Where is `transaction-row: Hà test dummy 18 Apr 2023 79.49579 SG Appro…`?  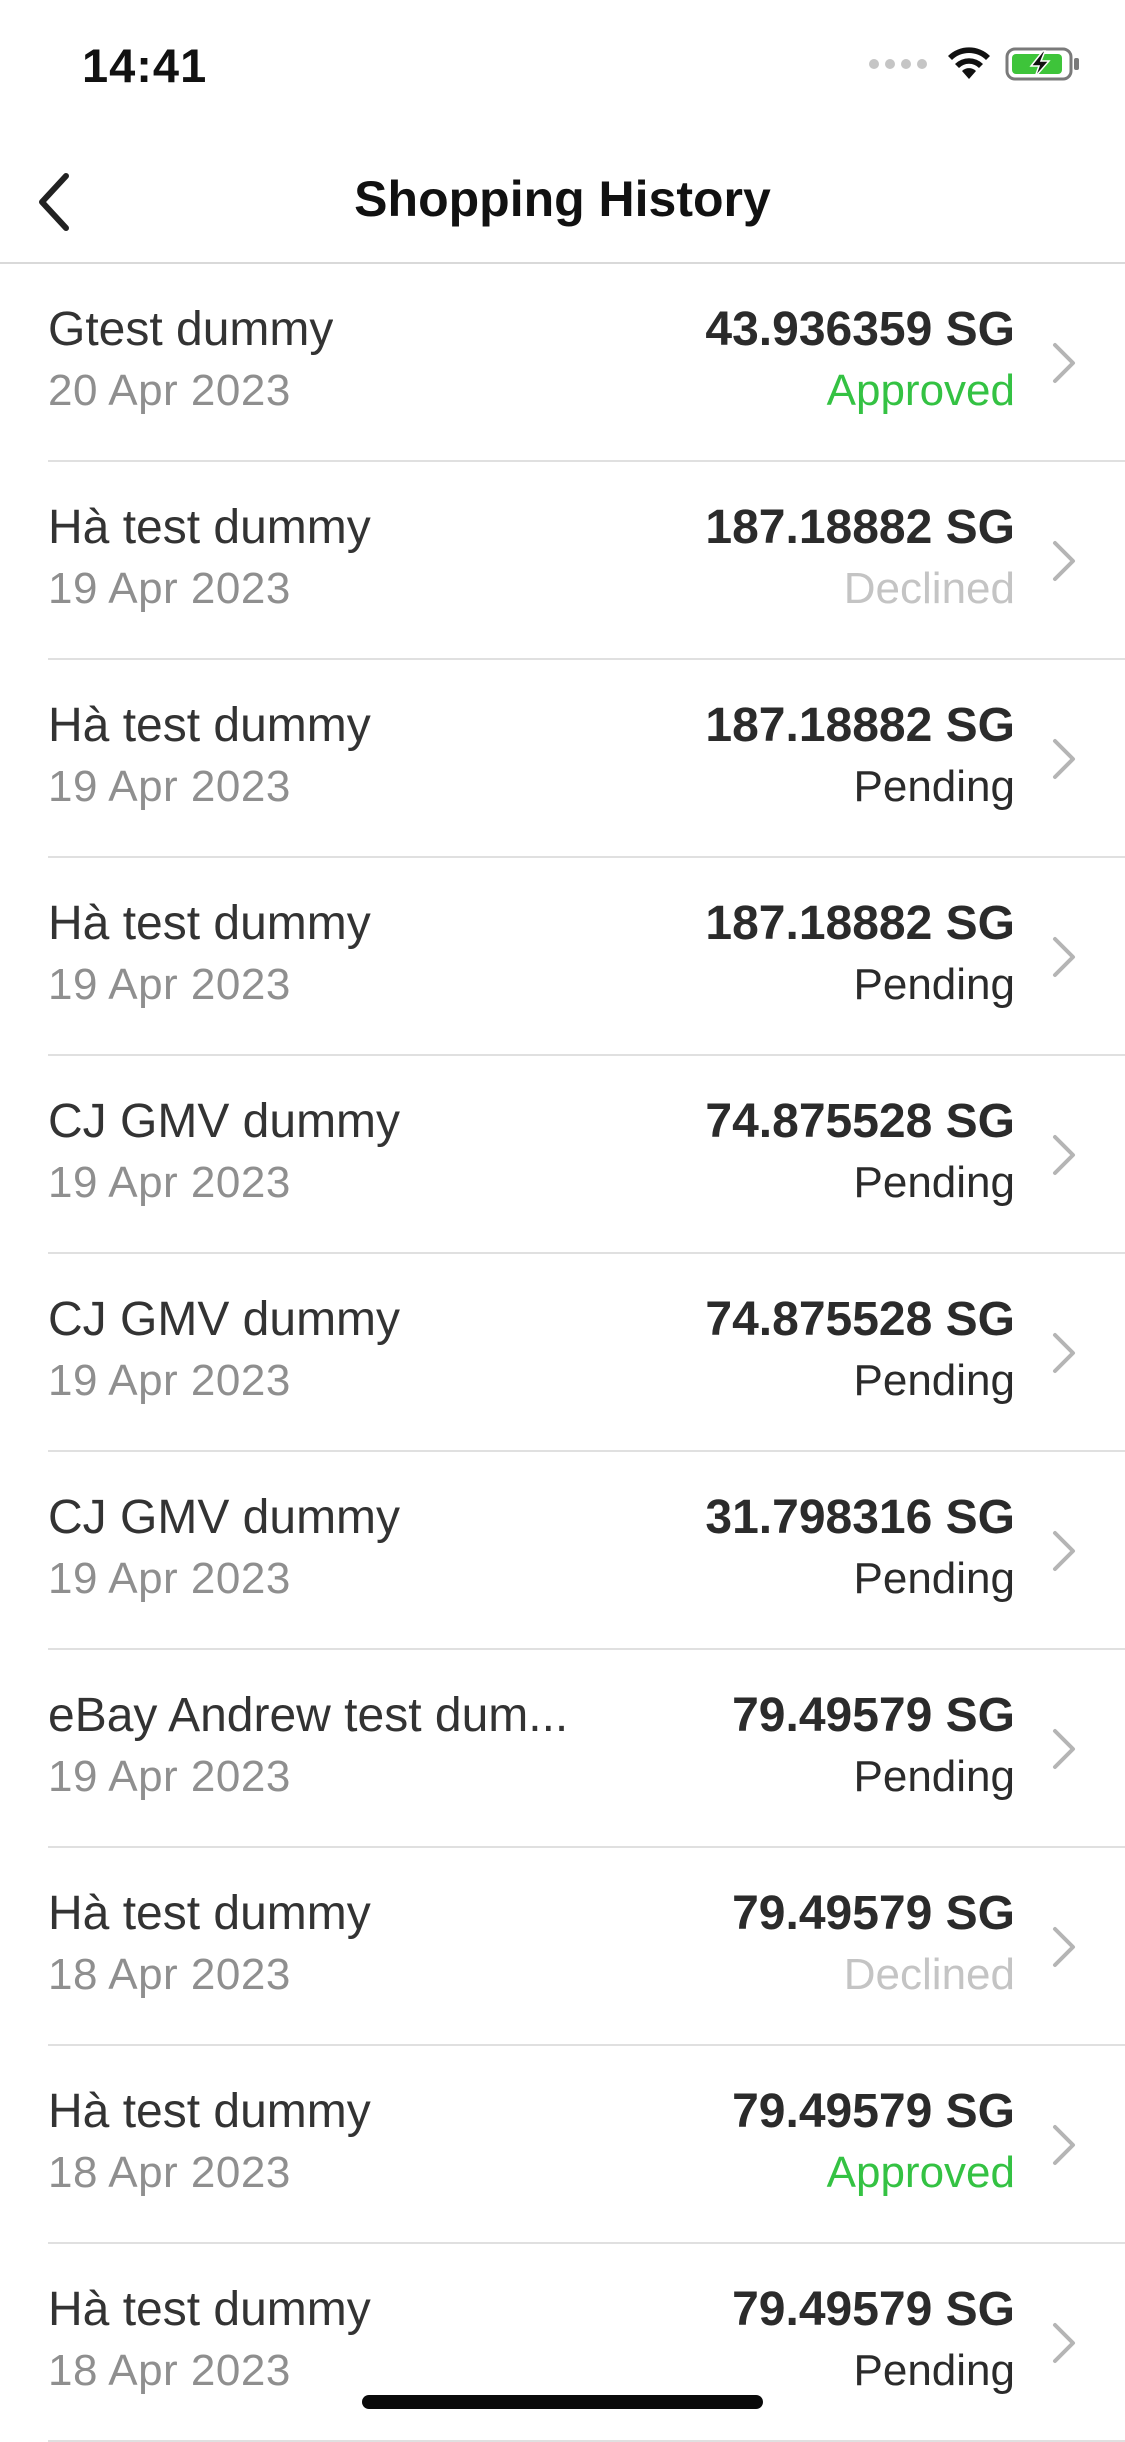
transaction-row: Hà test dummy 18 Apr 2023 79.49579 SG Appro… is located at coordinates (562, 2145).